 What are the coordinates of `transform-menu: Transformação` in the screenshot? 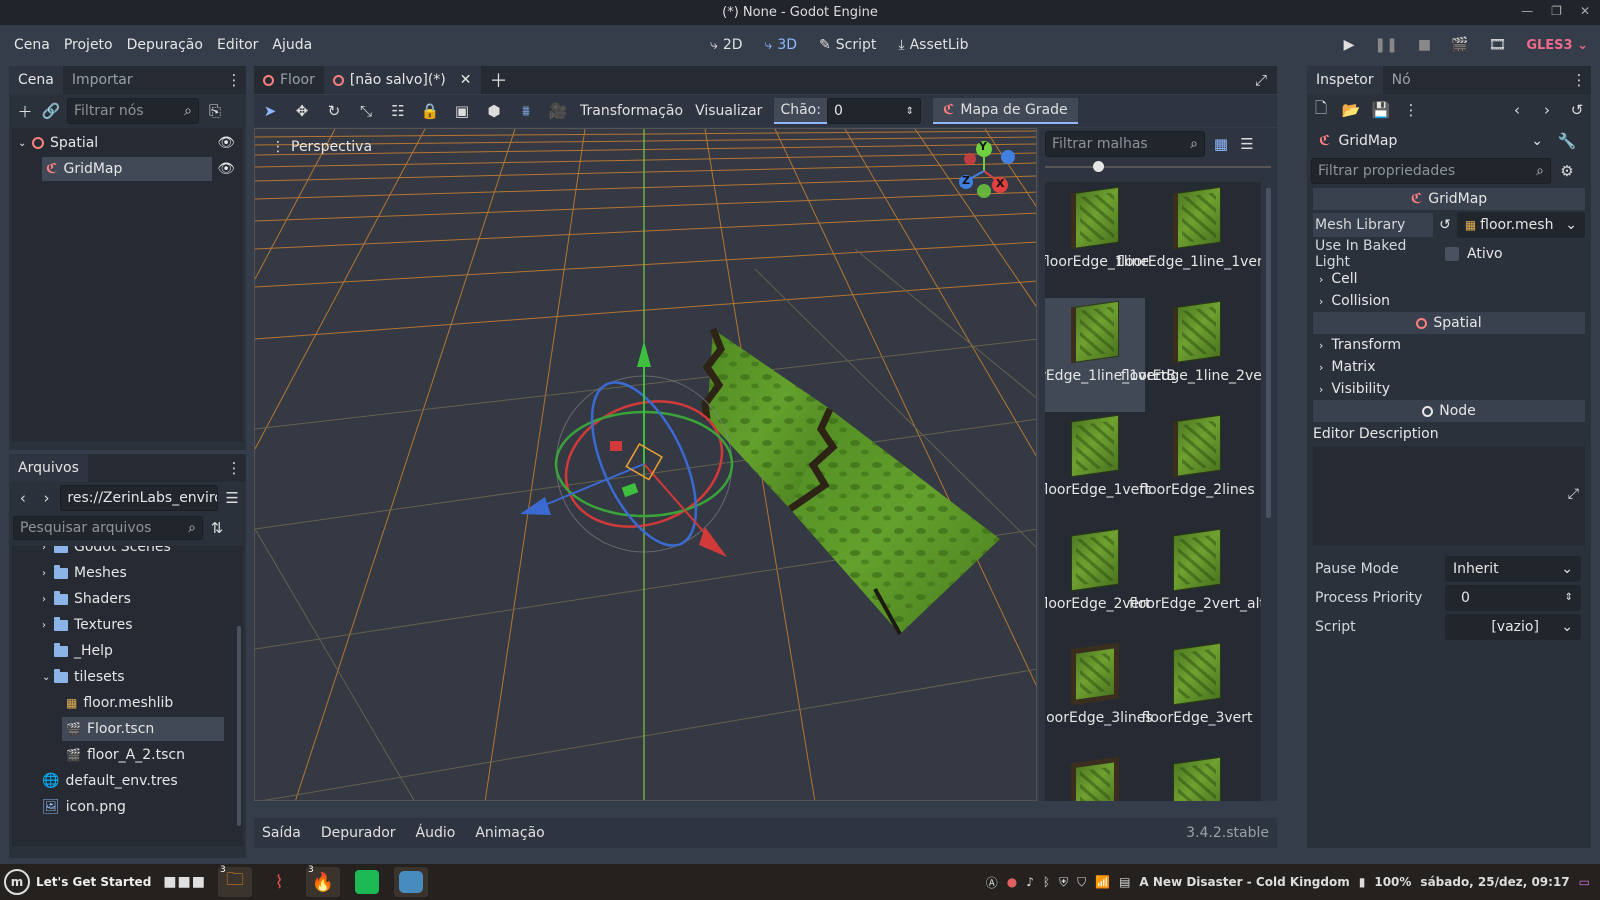 It's located at (631, 111).